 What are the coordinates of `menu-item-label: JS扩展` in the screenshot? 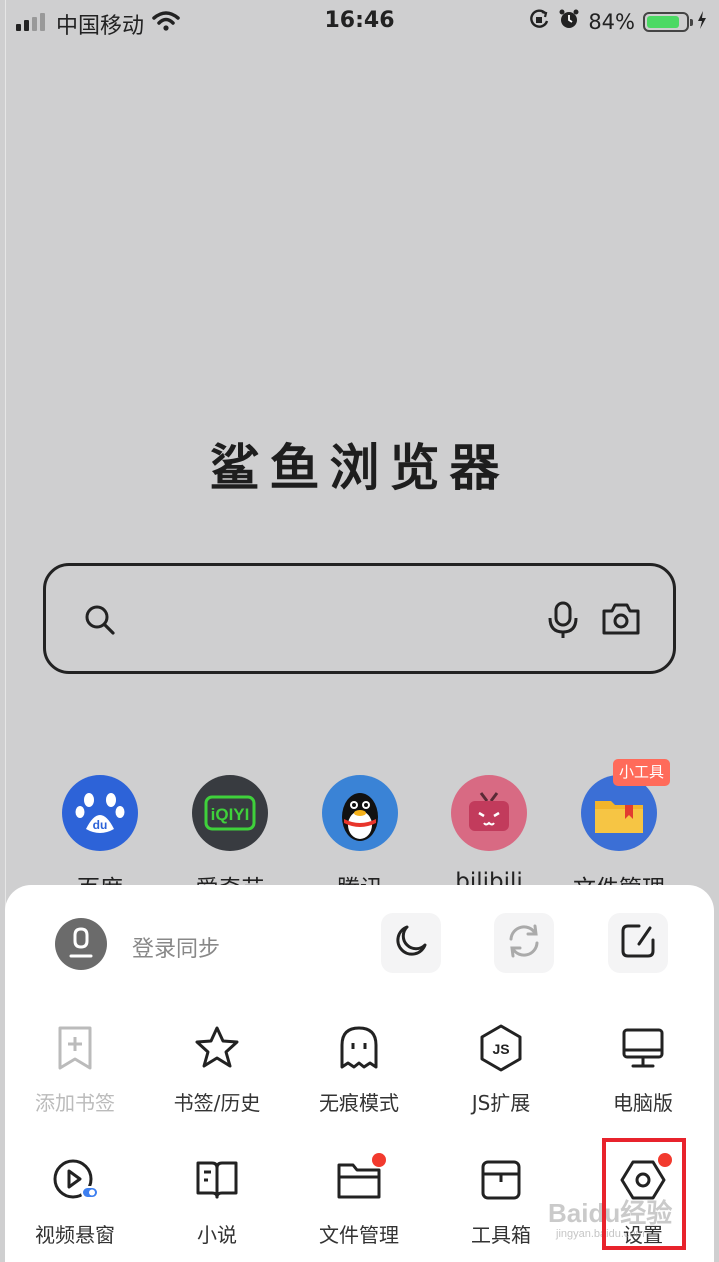 It's located at (501, 1103).